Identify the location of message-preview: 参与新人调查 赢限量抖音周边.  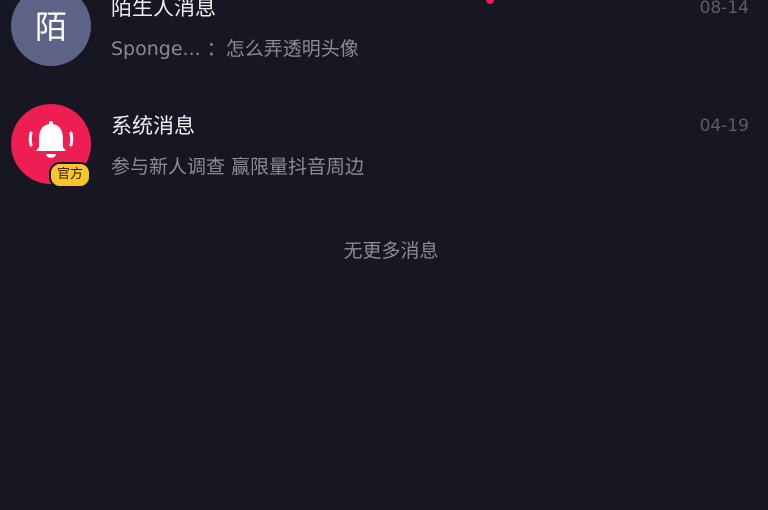
(238, 167).